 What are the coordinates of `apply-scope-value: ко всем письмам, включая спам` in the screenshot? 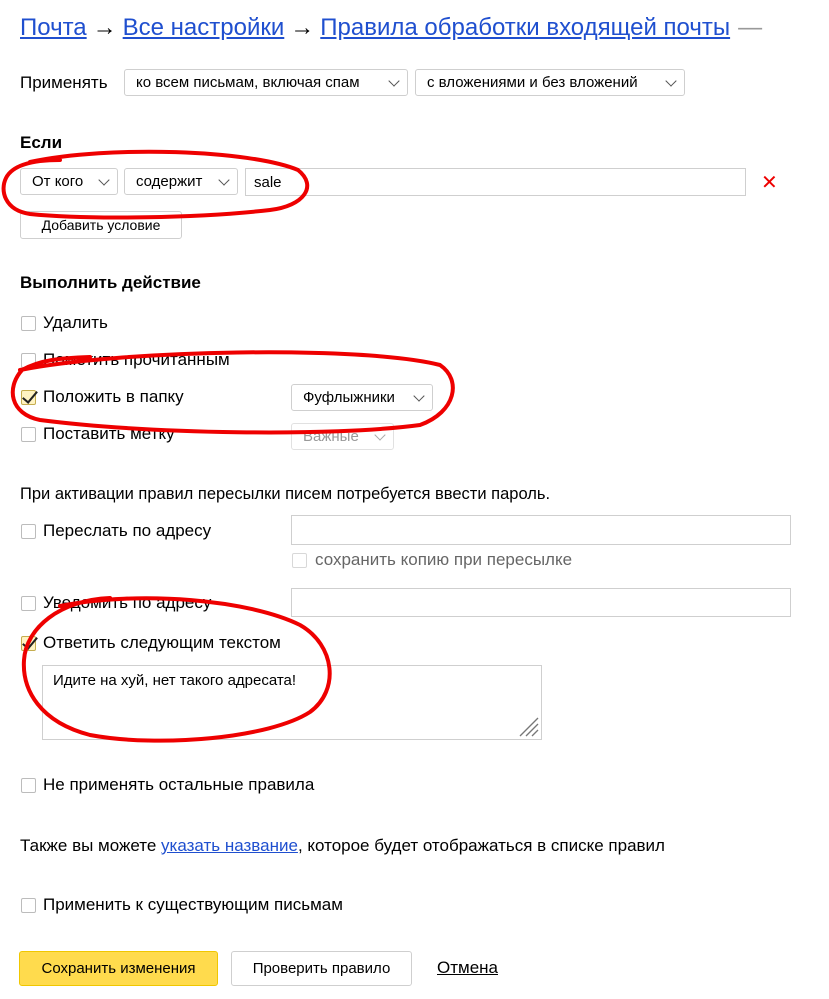 It's located at (248, 82).